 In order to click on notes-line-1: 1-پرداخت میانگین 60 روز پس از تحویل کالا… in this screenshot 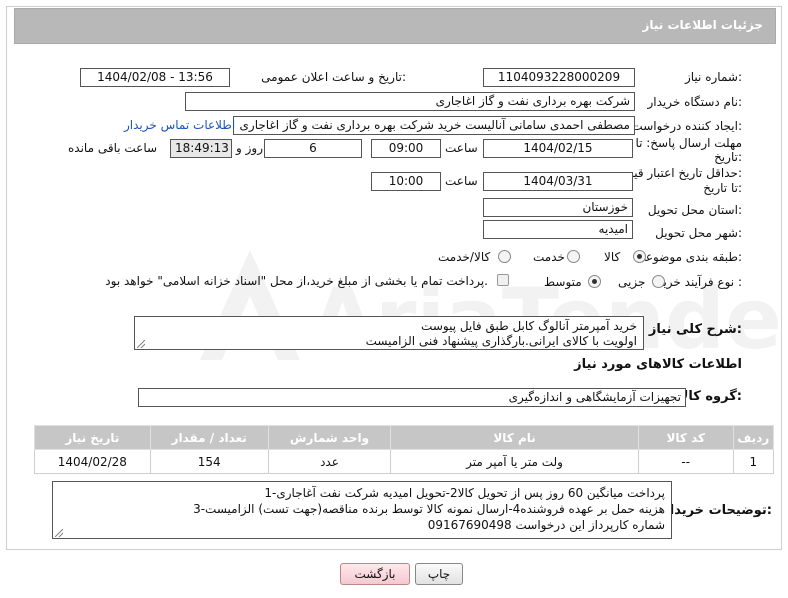, I will do `click(464, 493)`.